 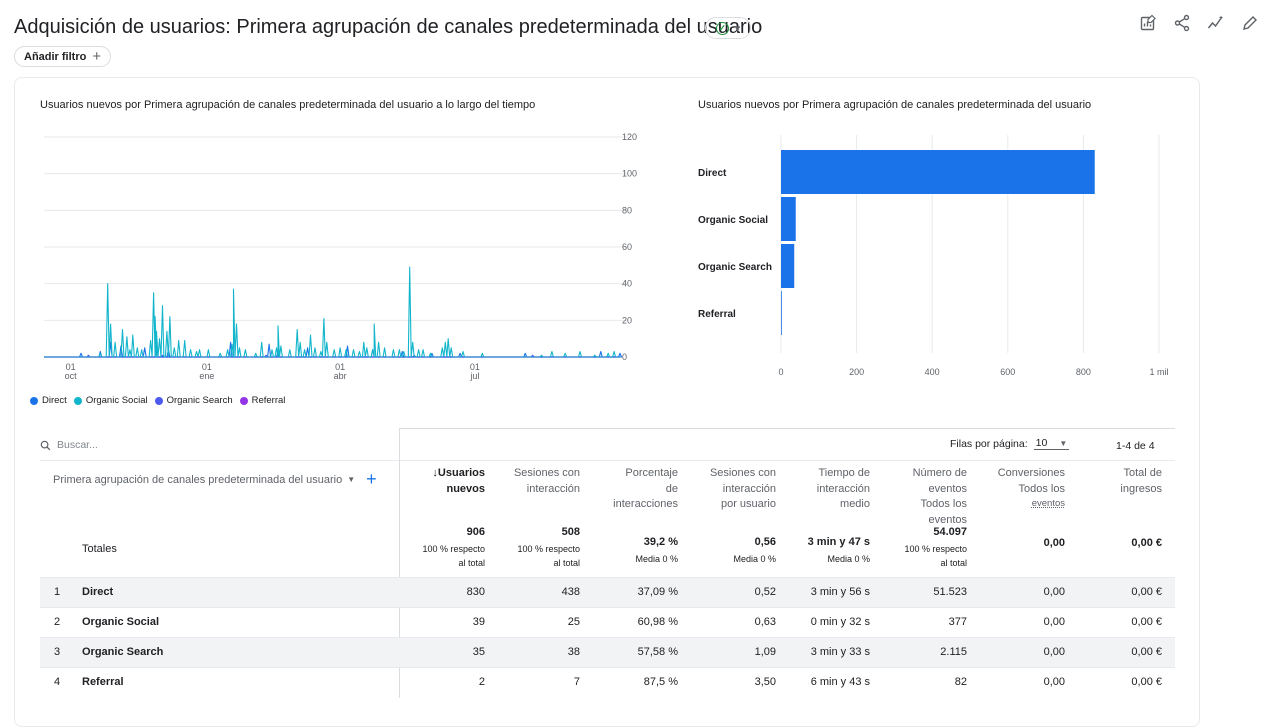 What do you see at coordinates (371, 479) in the screenshot?
I see `add-dimension-icon: +` at bounding box center [371, 479].